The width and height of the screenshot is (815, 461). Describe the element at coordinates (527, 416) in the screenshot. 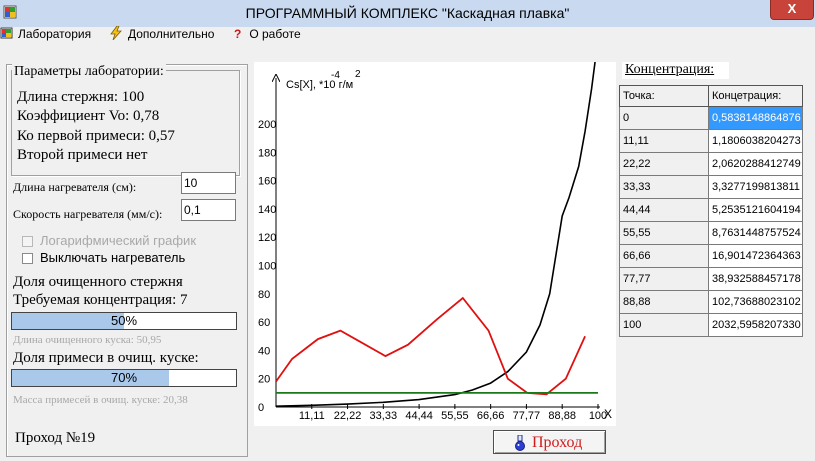

I see `x-tick-label: 77,77` at that location.